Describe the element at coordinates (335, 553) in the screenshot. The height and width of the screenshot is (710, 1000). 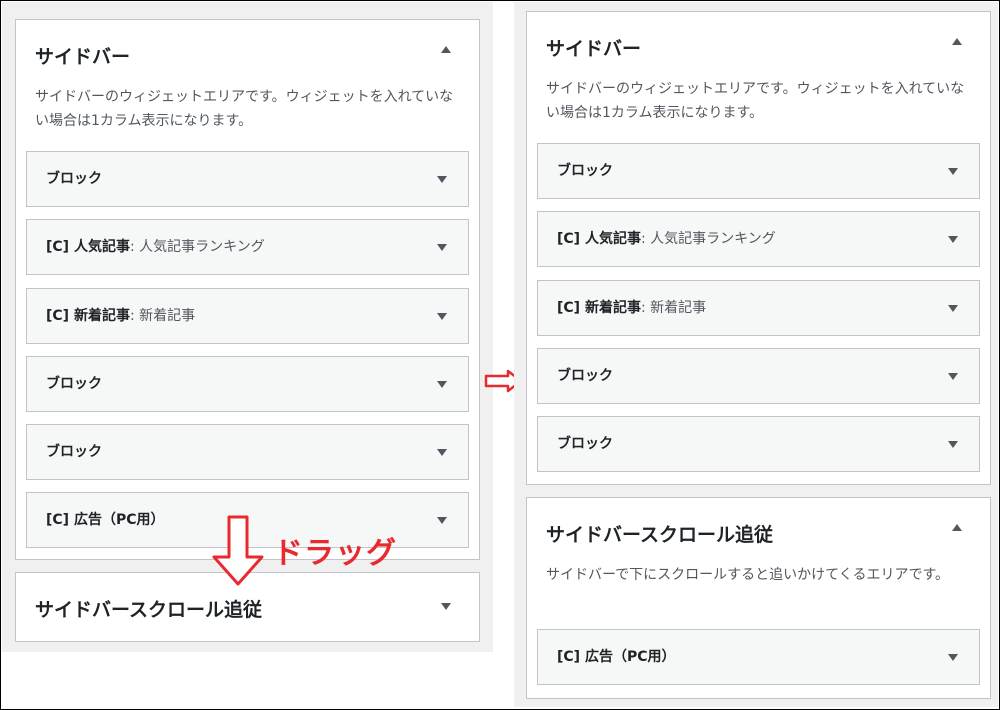
I see `drag-label: ドラッグ` at that location.